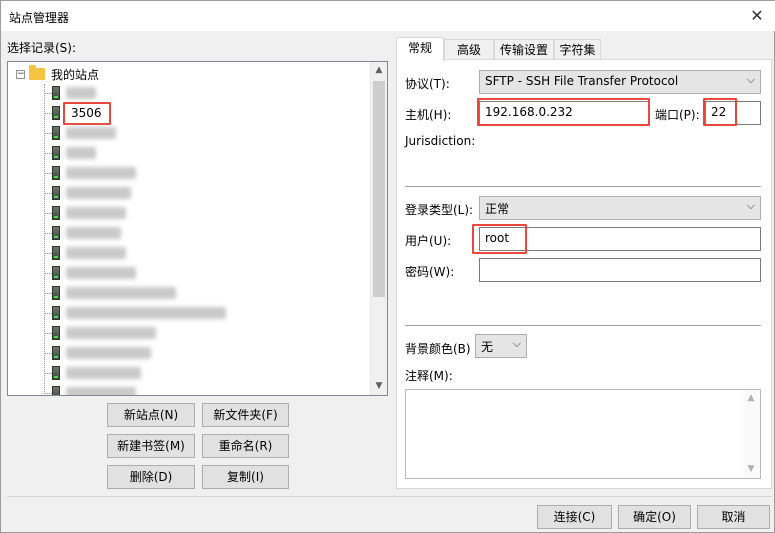 Image resolution: width=775 pixels, height=533 pixels. I want to click on user-label: 用户(U):, so click(428, 241).